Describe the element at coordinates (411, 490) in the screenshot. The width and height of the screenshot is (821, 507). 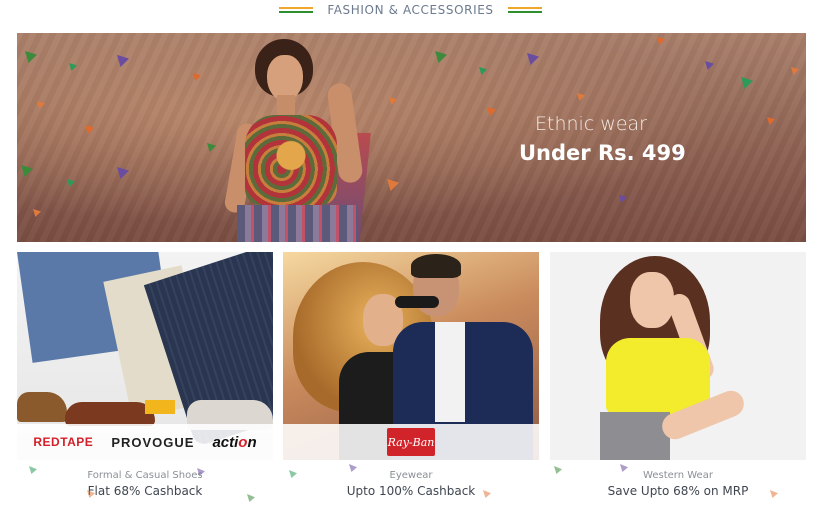
I see `offer-text: Upto 100% Cashback` at that location.